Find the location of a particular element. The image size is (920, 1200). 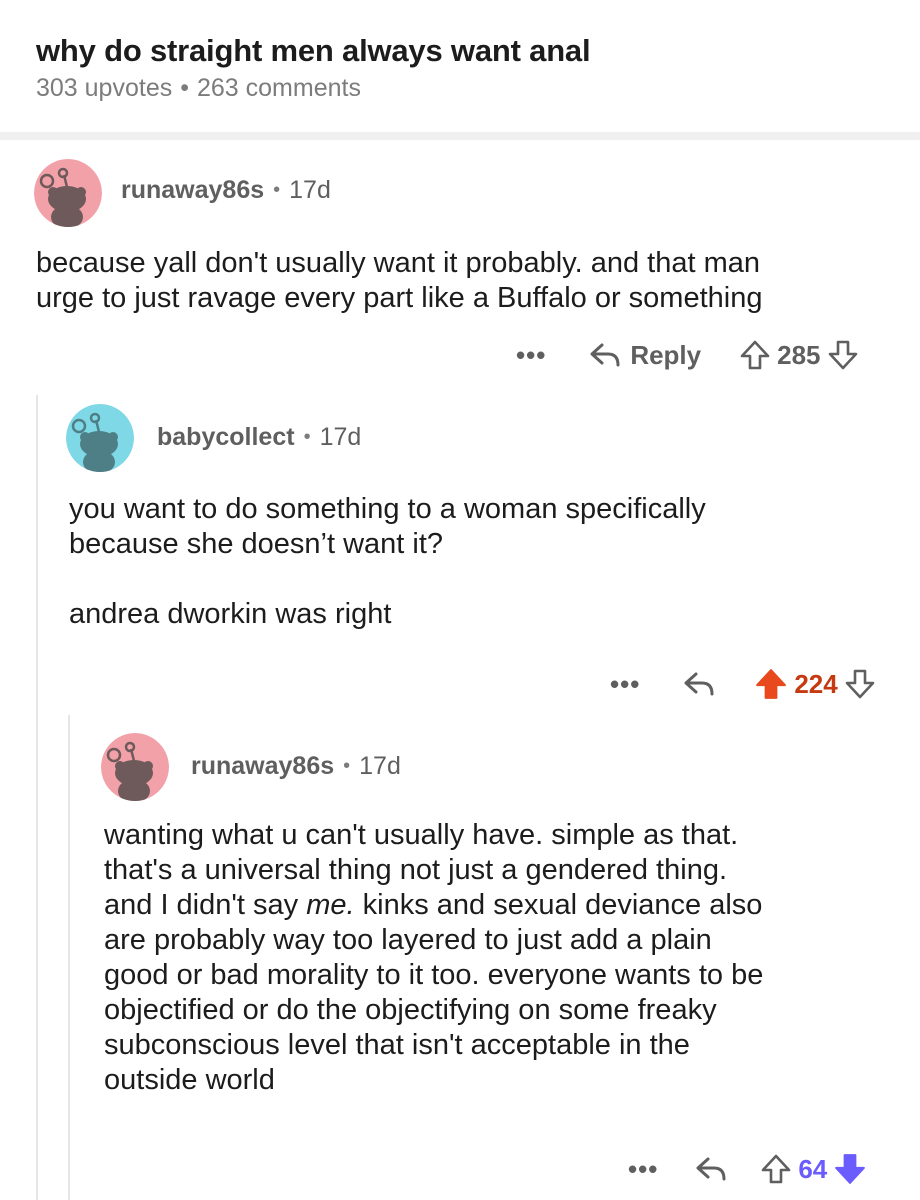

upvote-count: 303 upvotes is located at coordinates (104, 88).